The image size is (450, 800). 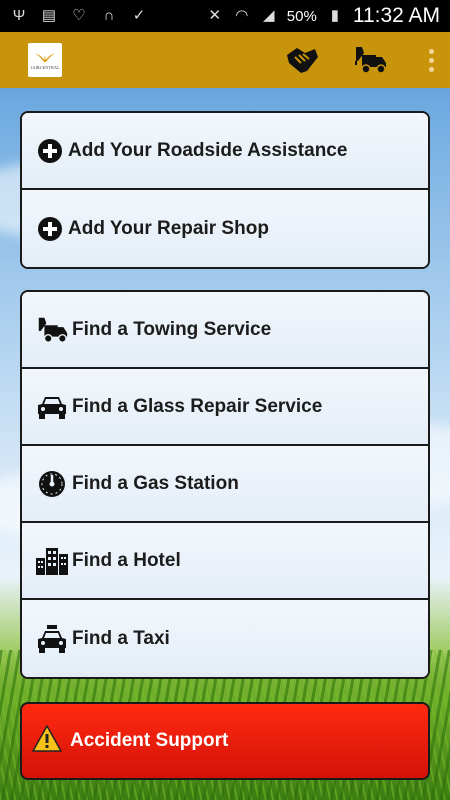 What do you see at coordinates (242, 15) in the screenshot?
I see `wifi-icon: ◠` at bounding box center [242, 15].